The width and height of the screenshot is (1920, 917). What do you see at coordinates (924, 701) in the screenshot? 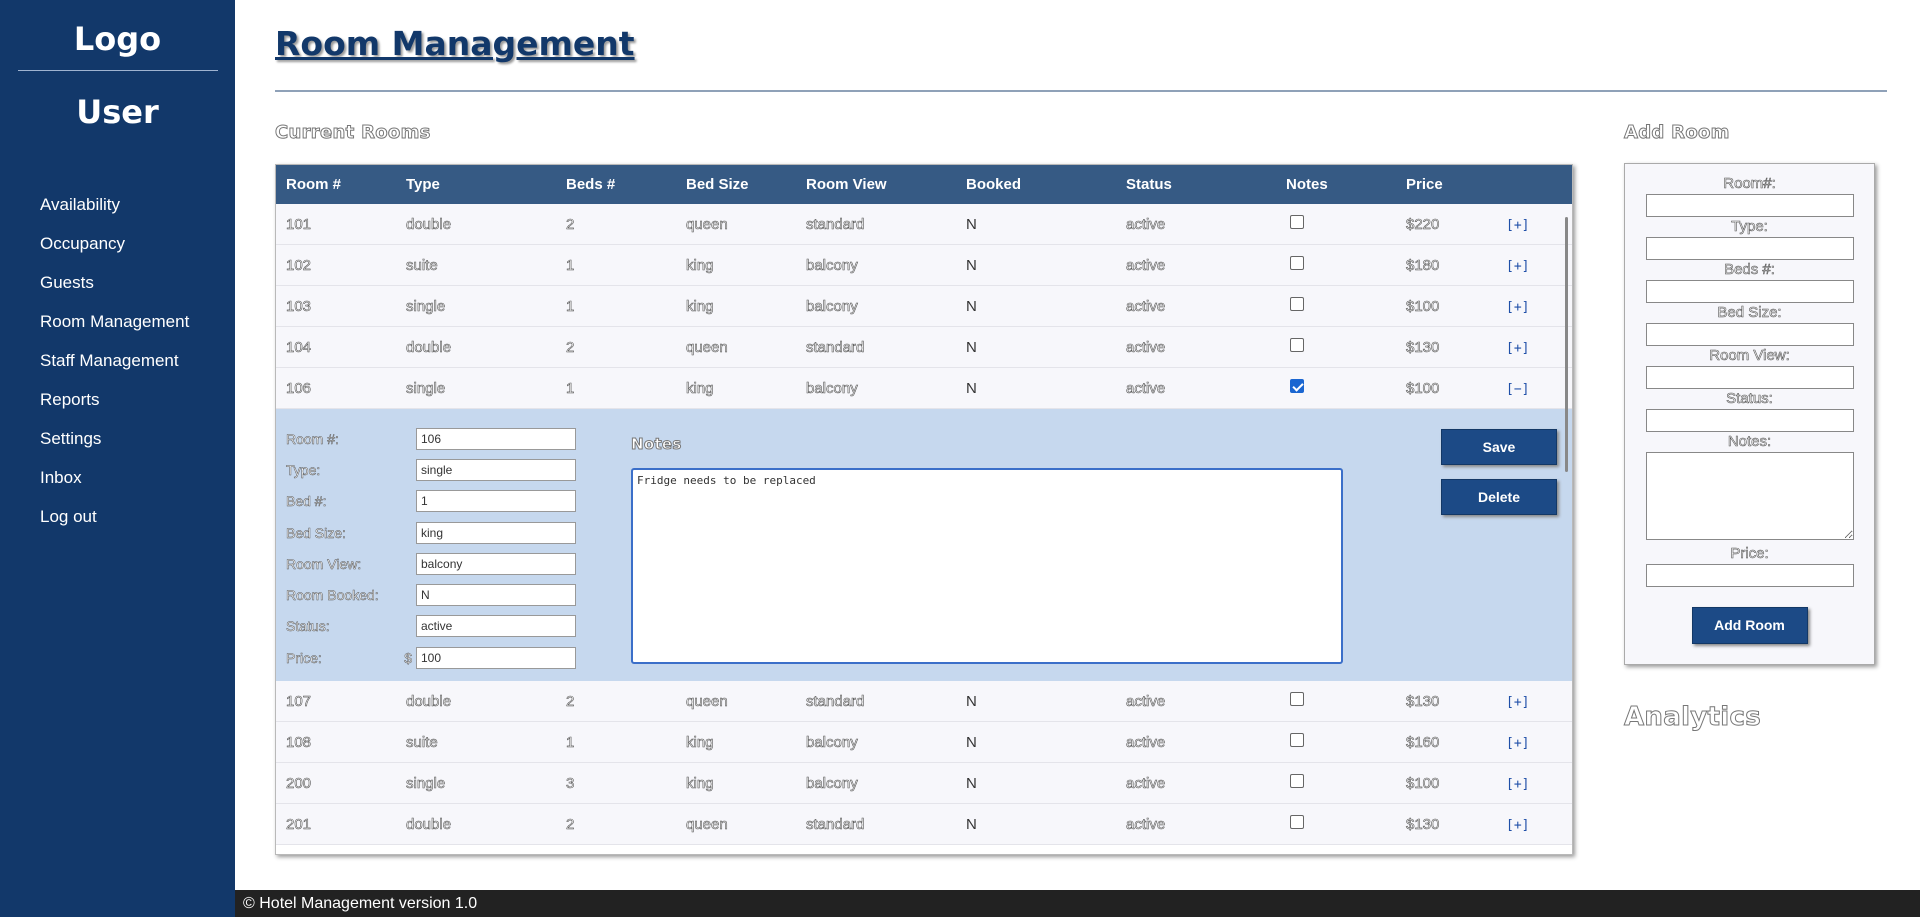
I see `table-row: 107 double 2 queen standard Nactive $130 [+]` at bounding box center [924, 701].